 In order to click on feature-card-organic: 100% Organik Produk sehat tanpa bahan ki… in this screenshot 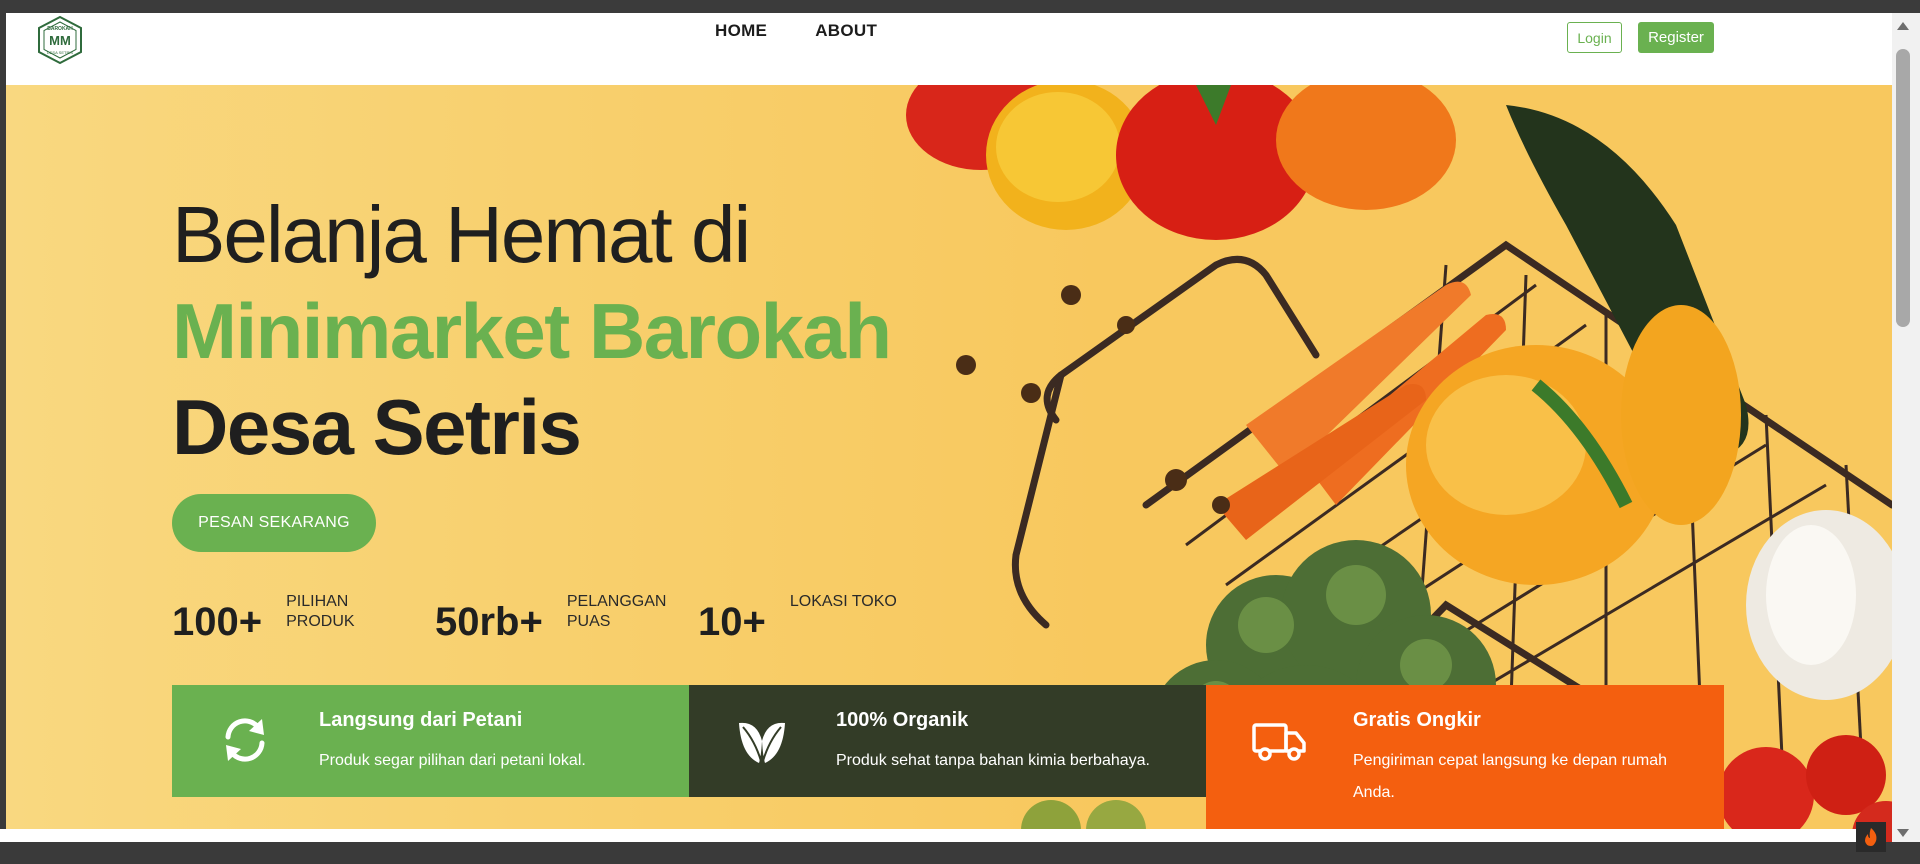, I will do `click(947, 741)`.